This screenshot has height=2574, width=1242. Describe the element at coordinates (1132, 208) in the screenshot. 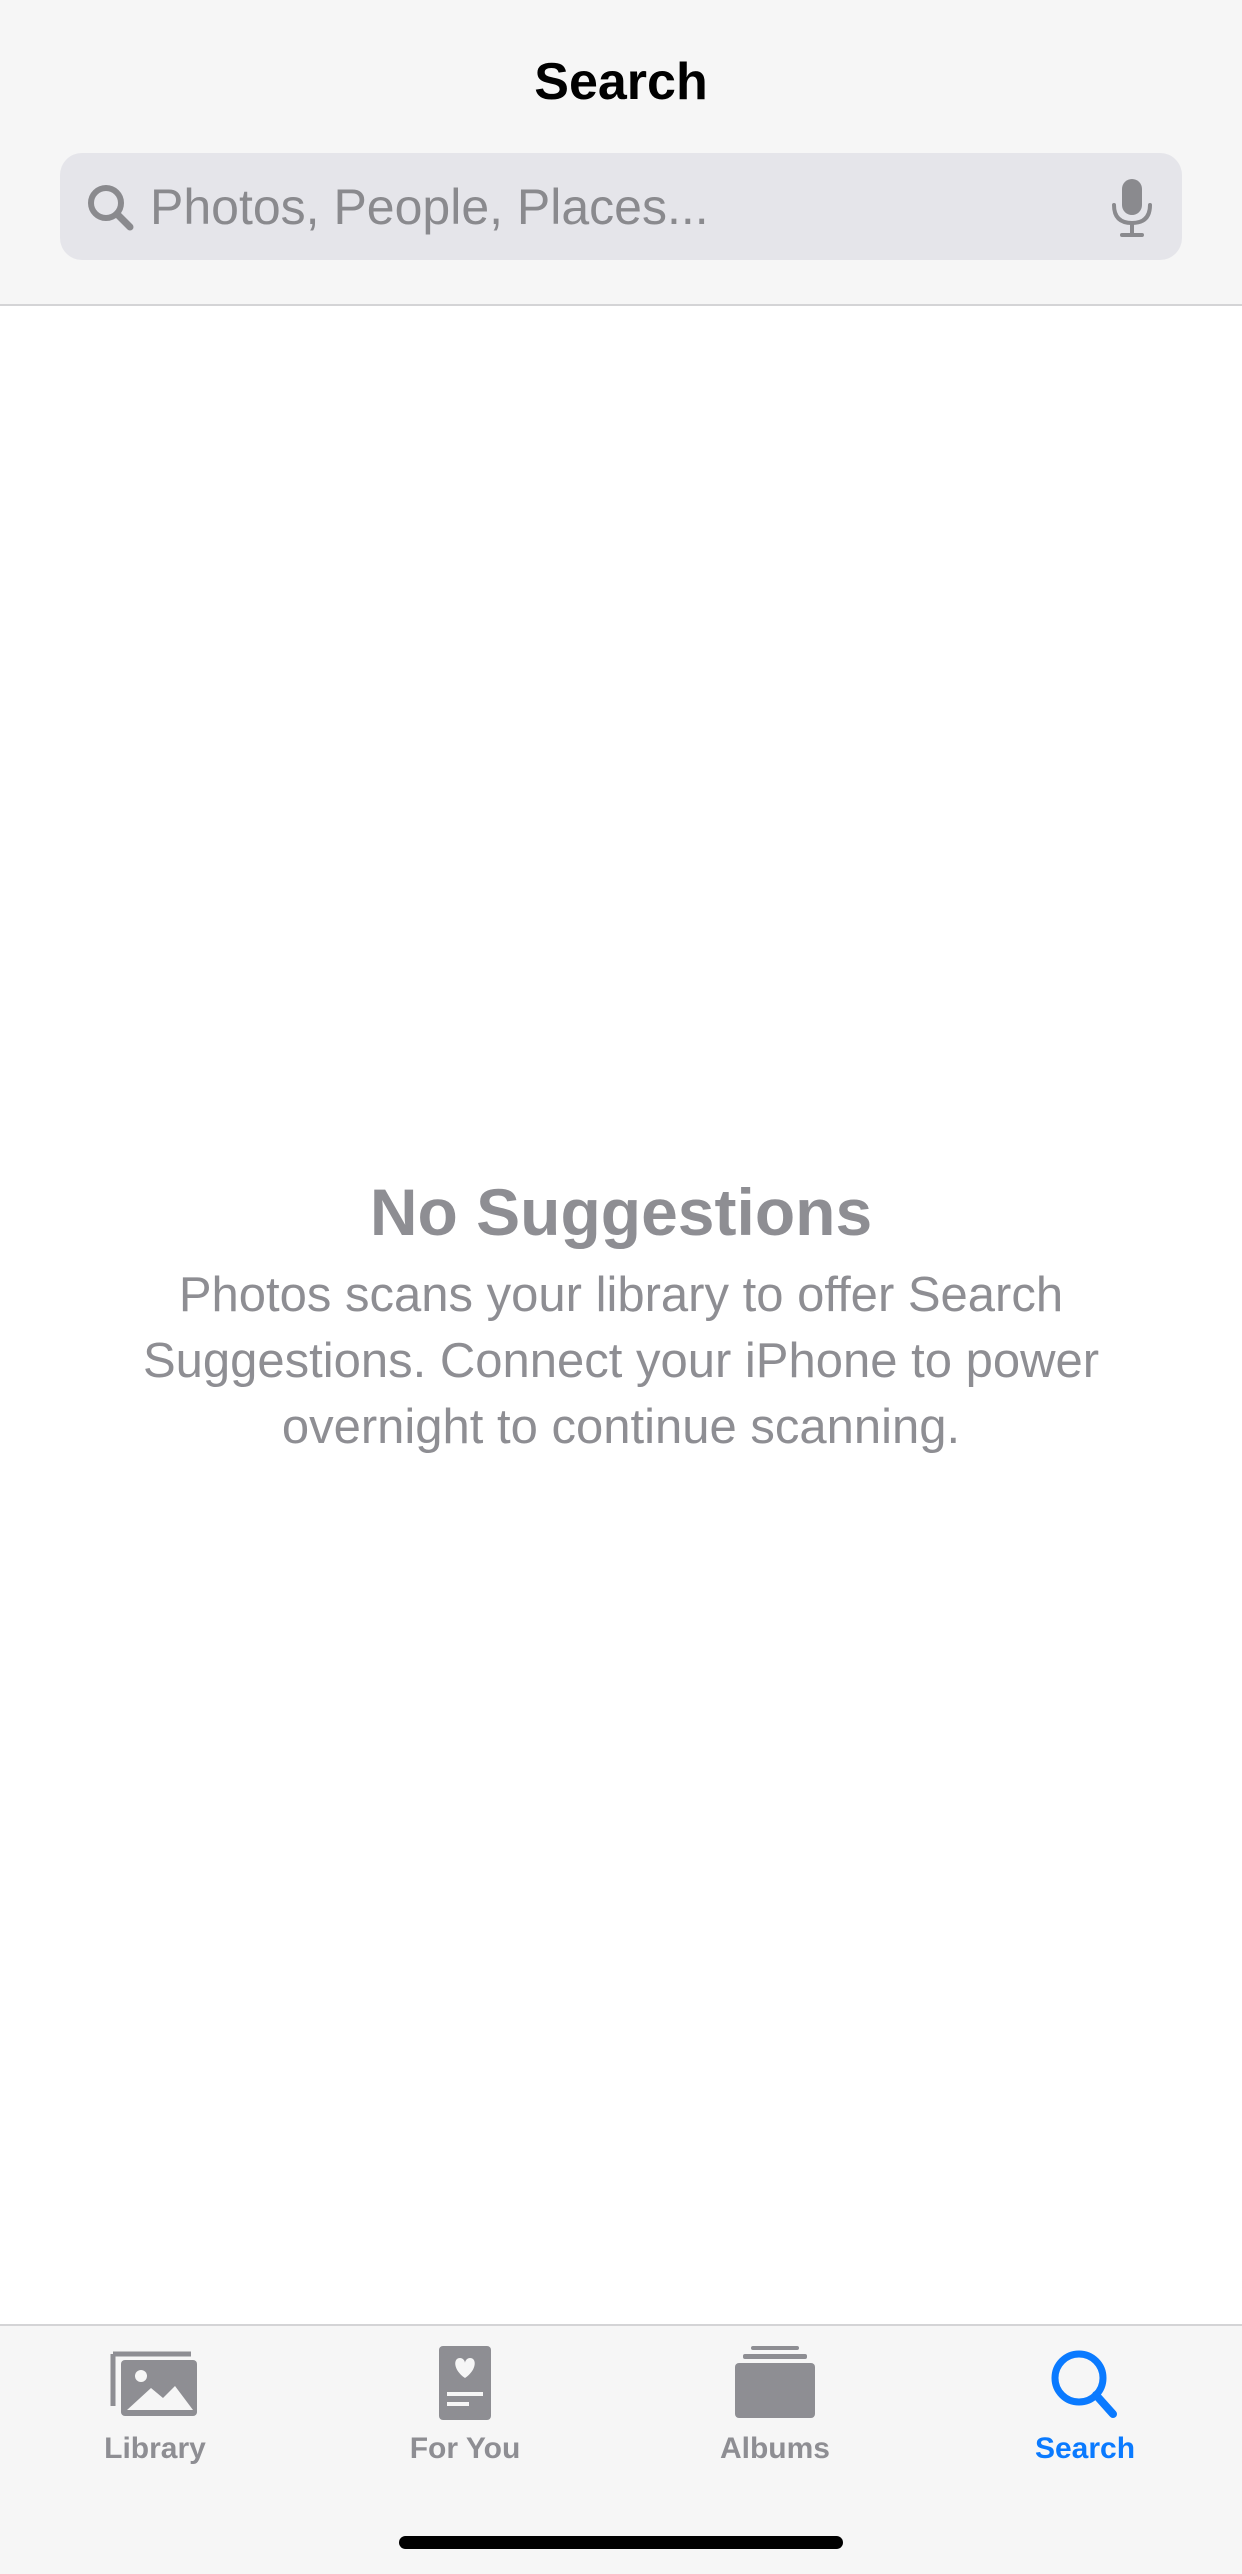

I see `microphone-icon` at that location.